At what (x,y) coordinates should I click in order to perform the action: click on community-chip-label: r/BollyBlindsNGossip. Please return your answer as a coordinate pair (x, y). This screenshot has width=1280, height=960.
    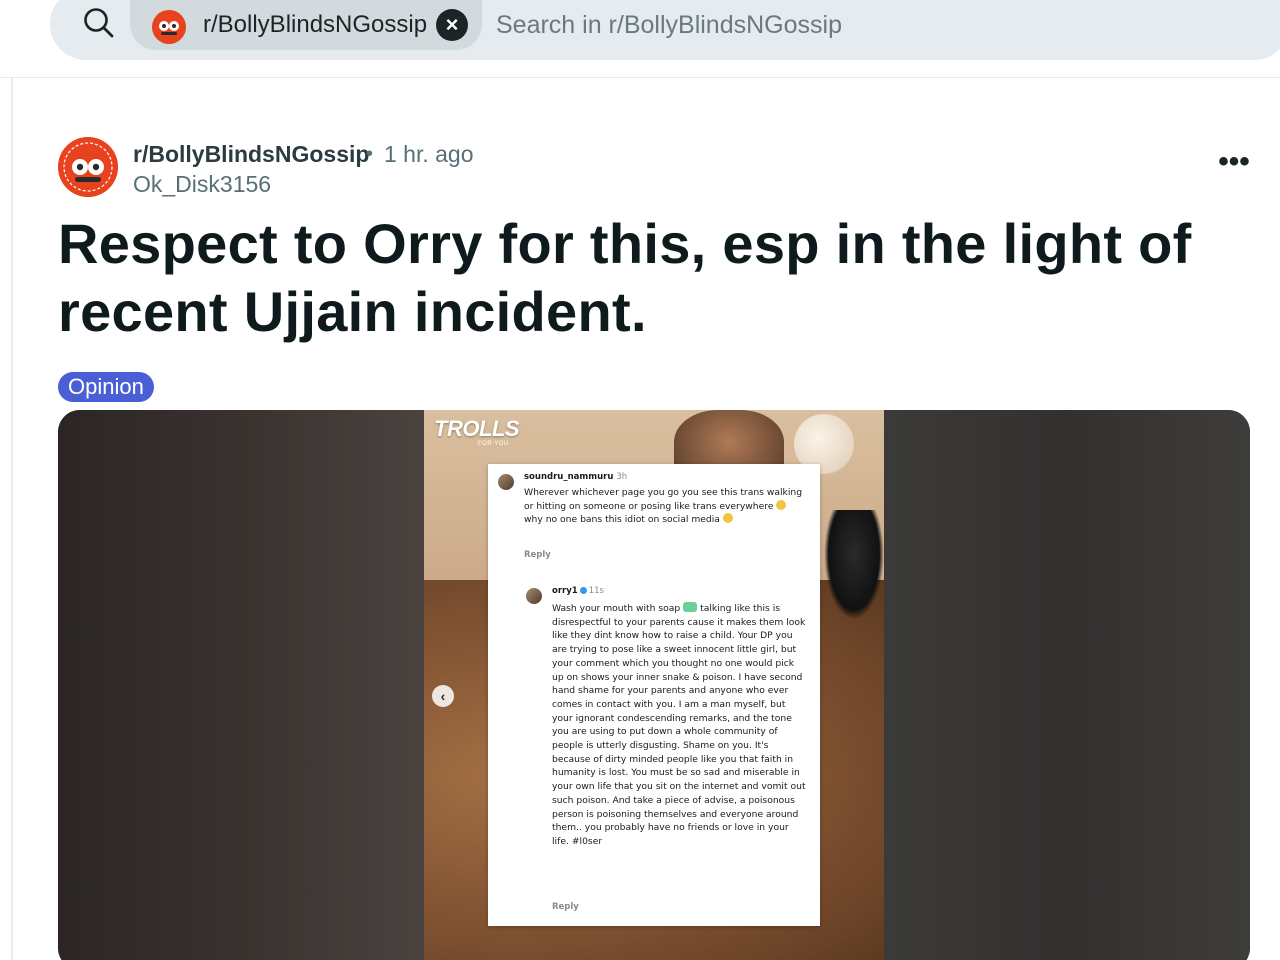
    Looking at the image, I should click on (315, 24).